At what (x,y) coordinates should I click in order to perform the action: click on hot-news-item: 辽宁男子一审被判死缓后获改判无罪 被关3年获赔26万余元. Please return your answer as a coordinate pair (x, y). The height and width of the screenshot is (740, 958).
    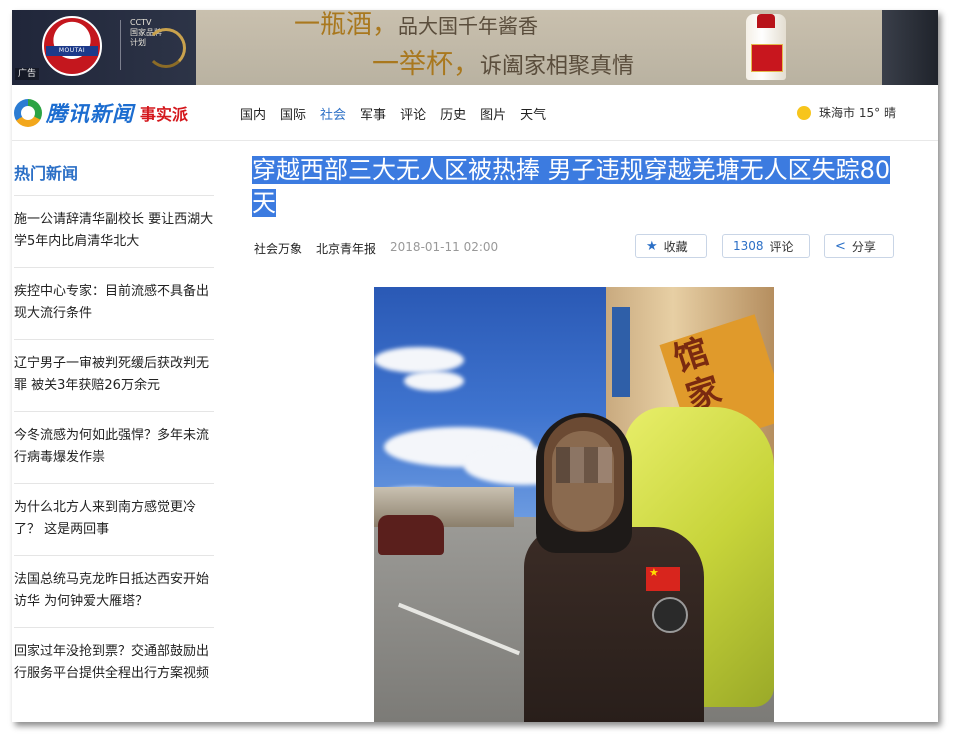
    Looking at the image, I should click on (114, 376).